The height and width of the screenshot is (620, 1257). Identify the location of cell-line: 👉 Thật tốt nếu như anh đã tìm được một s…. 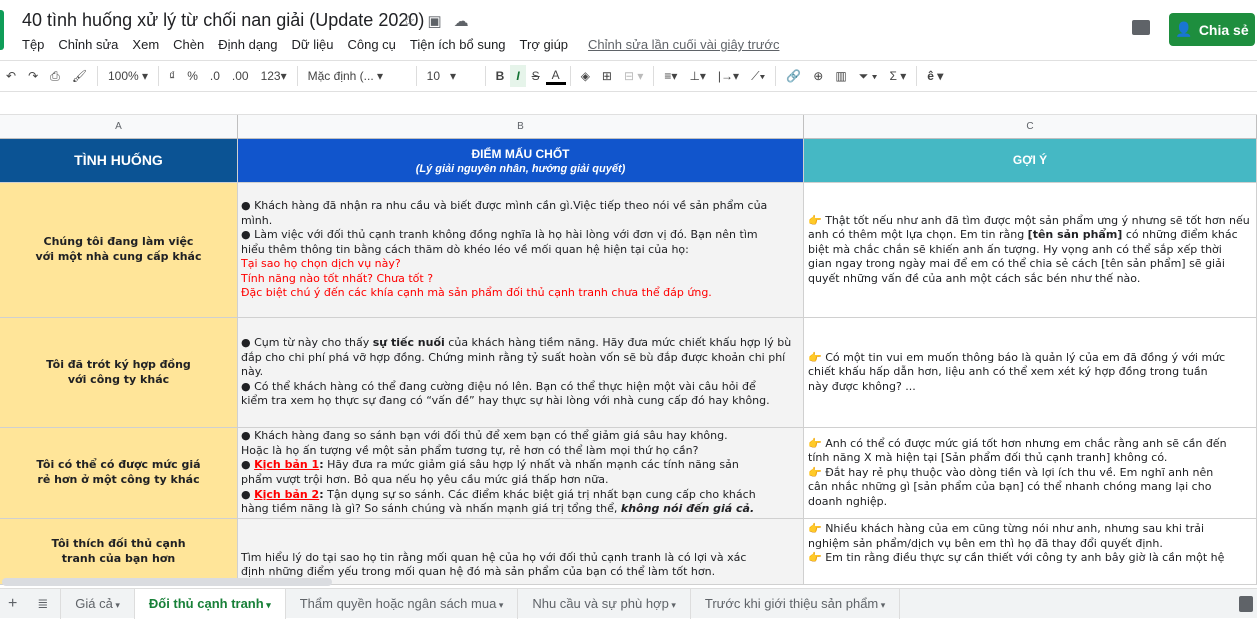
(1030, 221).